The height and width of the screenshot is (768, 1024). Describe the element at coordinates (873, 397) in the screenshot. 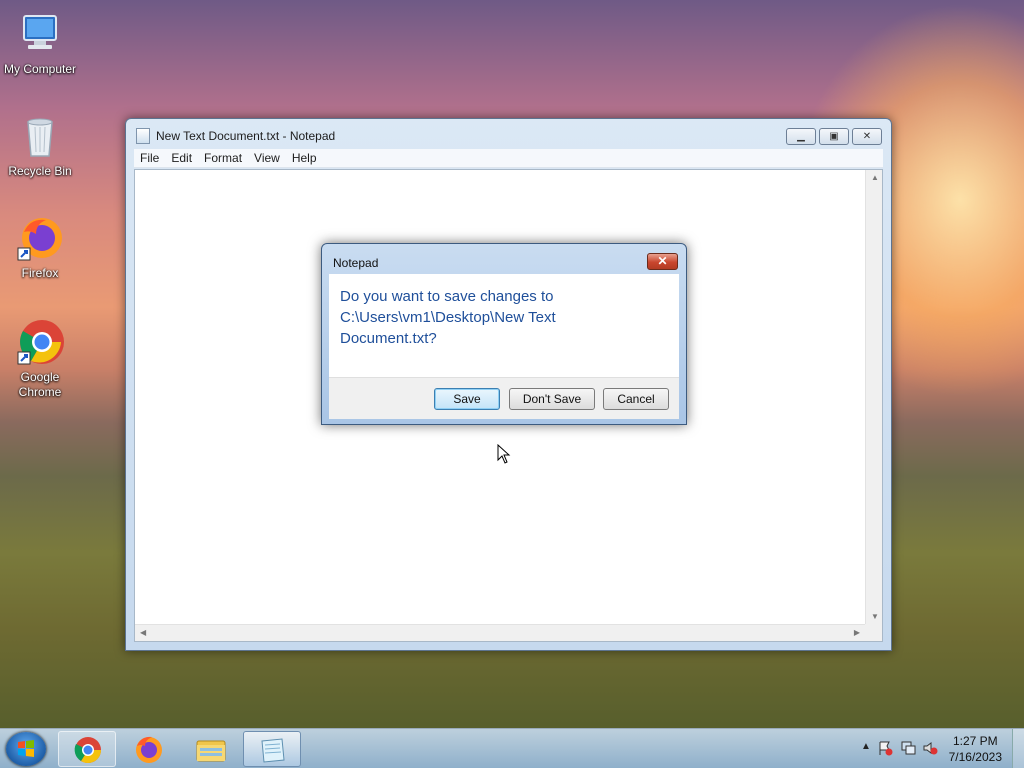

I see `vertical-scrollbar: ▲ ▼` at that location.